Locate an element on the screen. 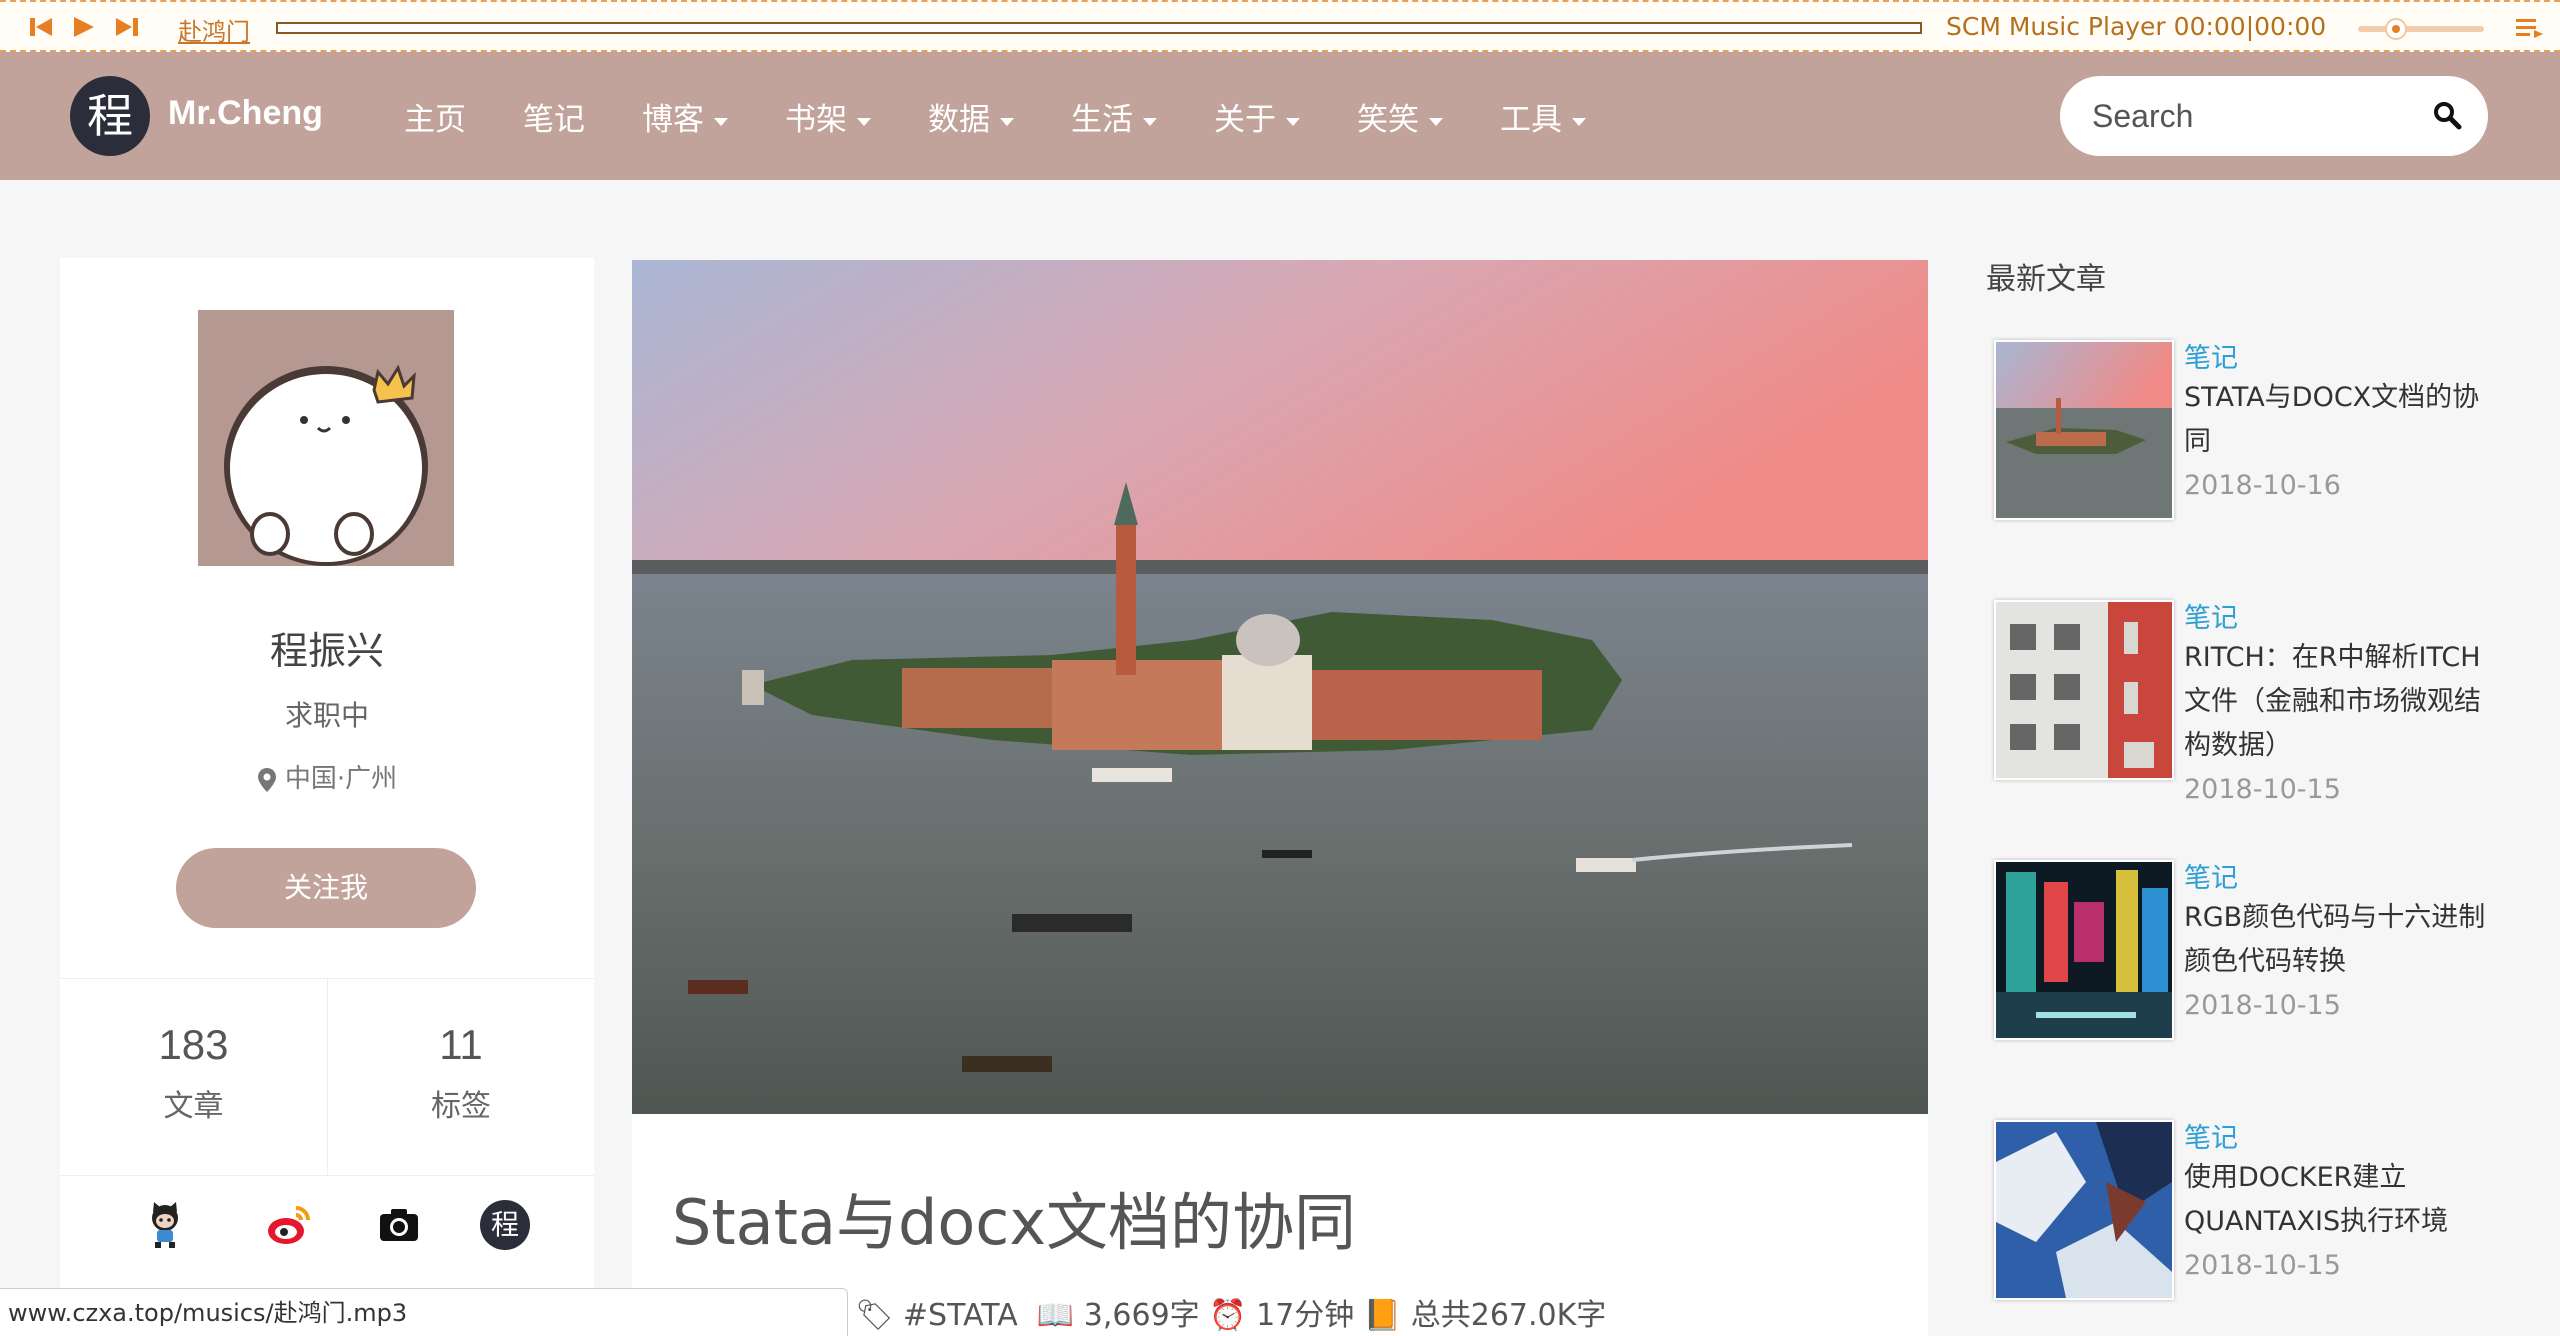 This screenshot has width=2560, height=1336. meta-words: 3,669字 is located at coordinates (1141, 1315).